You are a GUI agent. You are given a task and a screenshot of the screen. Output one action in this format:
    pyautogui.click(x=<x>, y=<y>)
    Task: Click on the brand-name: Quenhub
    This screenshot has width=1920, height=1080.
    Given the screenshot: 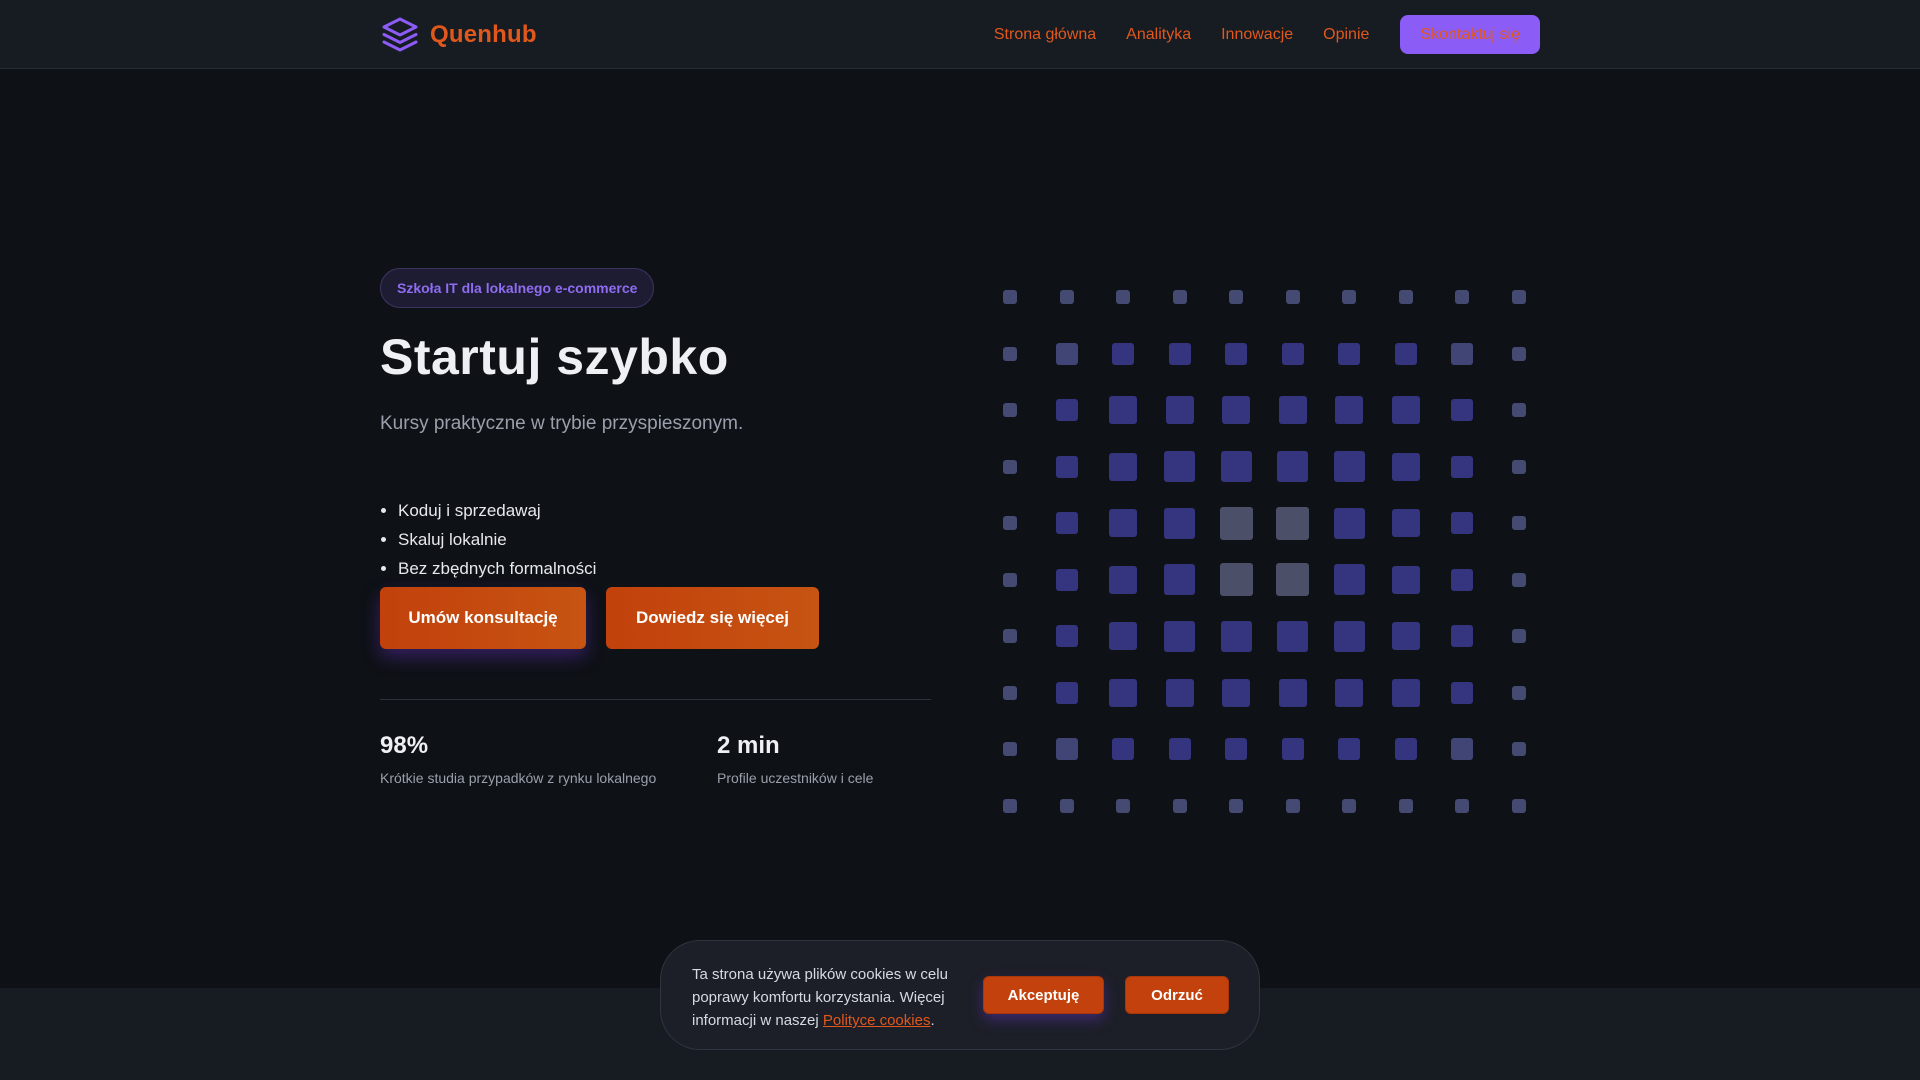 What is the action you would take?
    pyautogui.click(x=483, y=34)
    